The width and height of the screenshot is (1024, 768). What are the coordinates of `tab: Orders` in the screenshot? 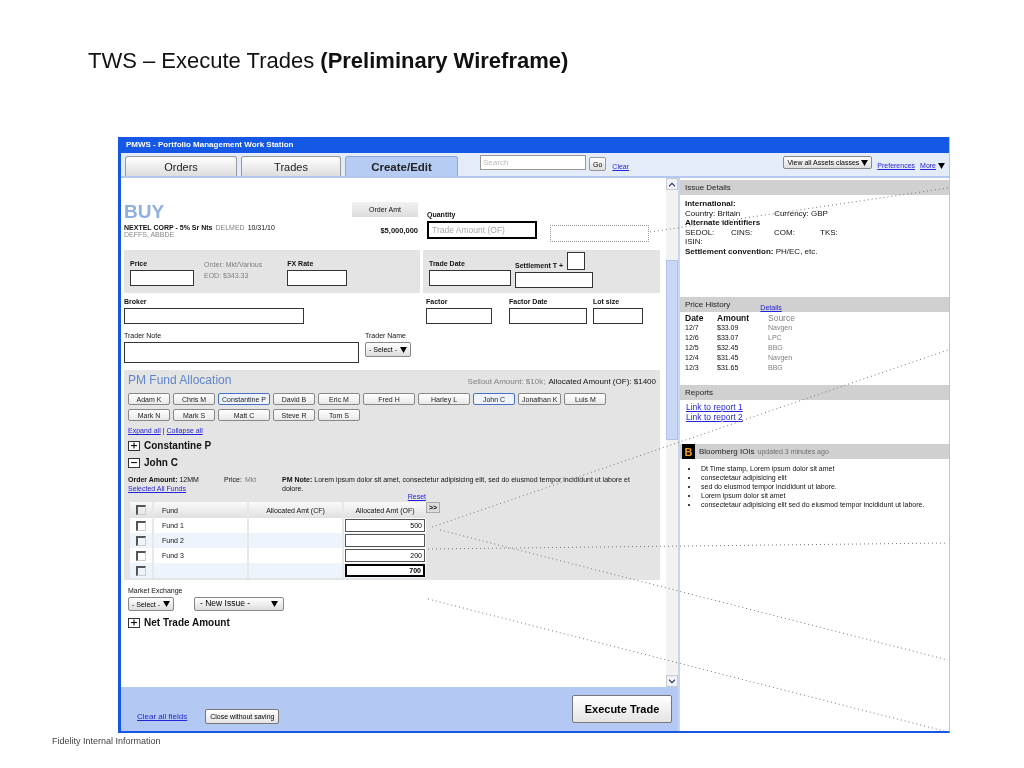 It's located at (181, 166).